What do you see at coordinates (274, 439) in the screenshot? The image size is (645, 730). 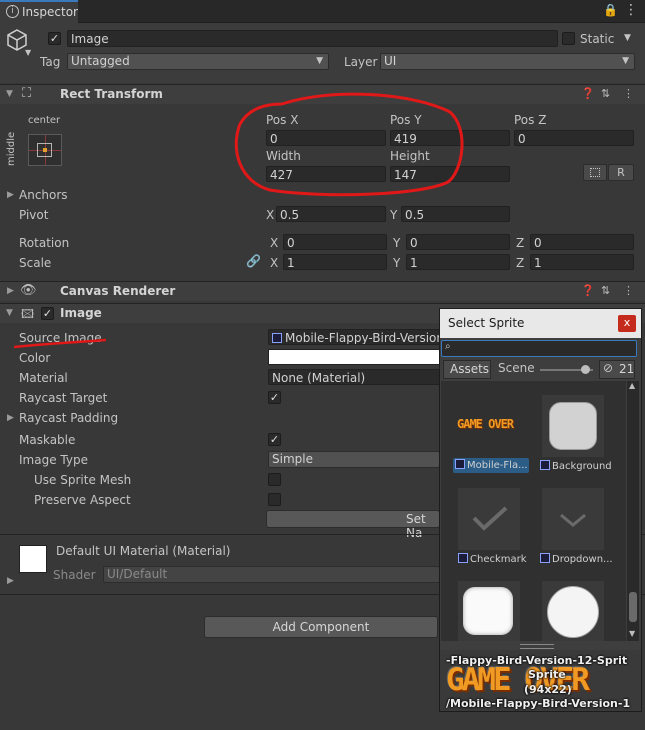 I see `maskable-checkbox: ✓` at bounding box center [274, 439].